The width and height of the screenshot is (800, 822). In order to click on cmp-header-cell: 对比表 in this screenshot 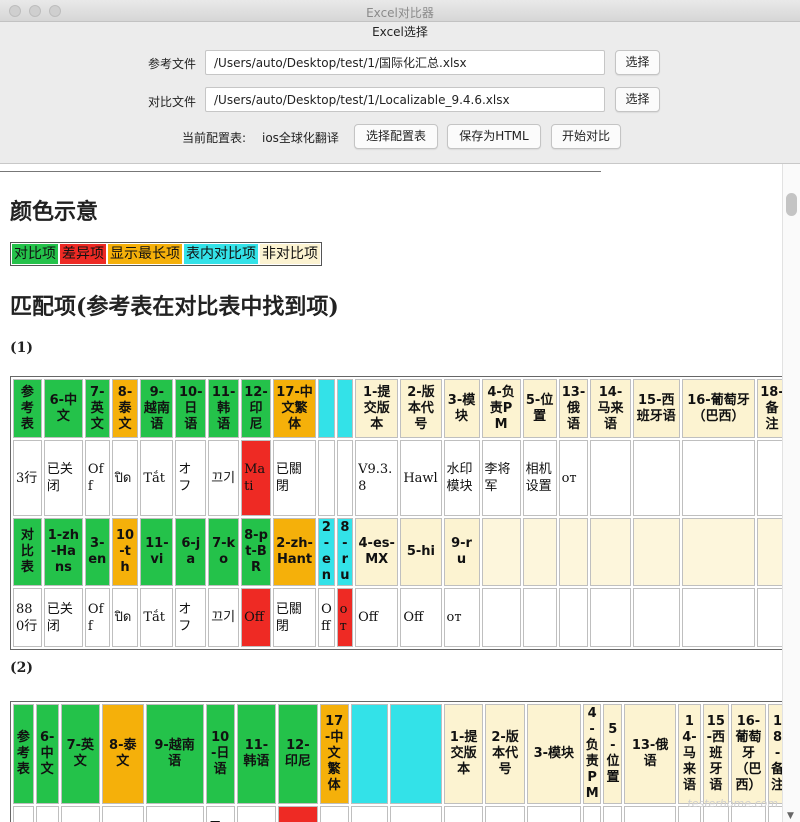, I will do `click(27, 552)`.